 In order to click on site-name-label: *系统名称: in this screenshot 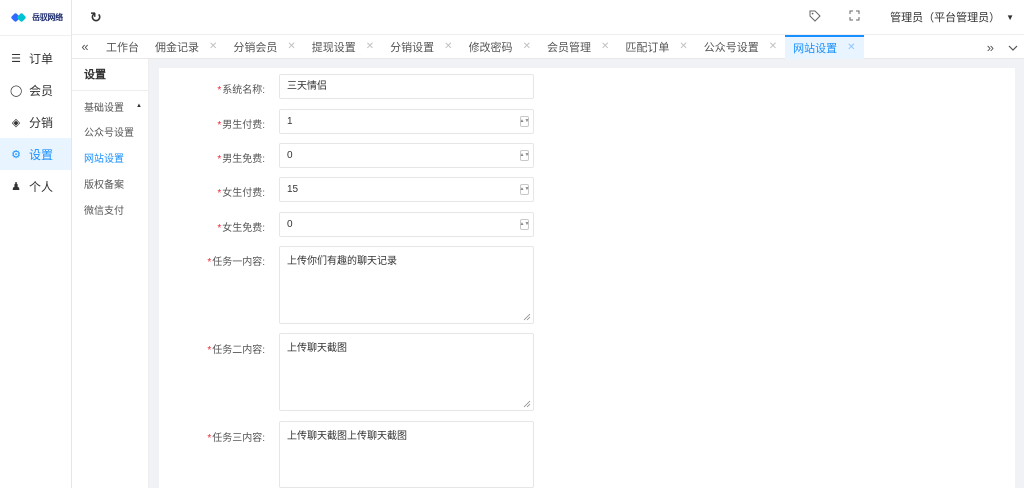, I will do `click(241, 88)`.